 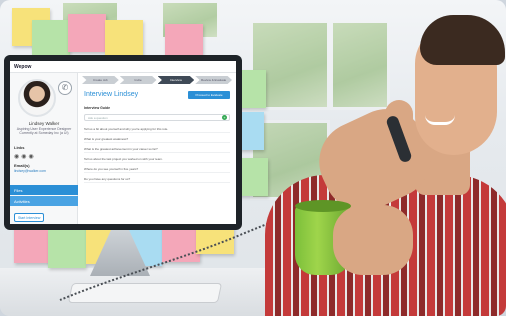 I want to click on question-item: Where do you see yourself in five years?, so click(x=157, y=169).